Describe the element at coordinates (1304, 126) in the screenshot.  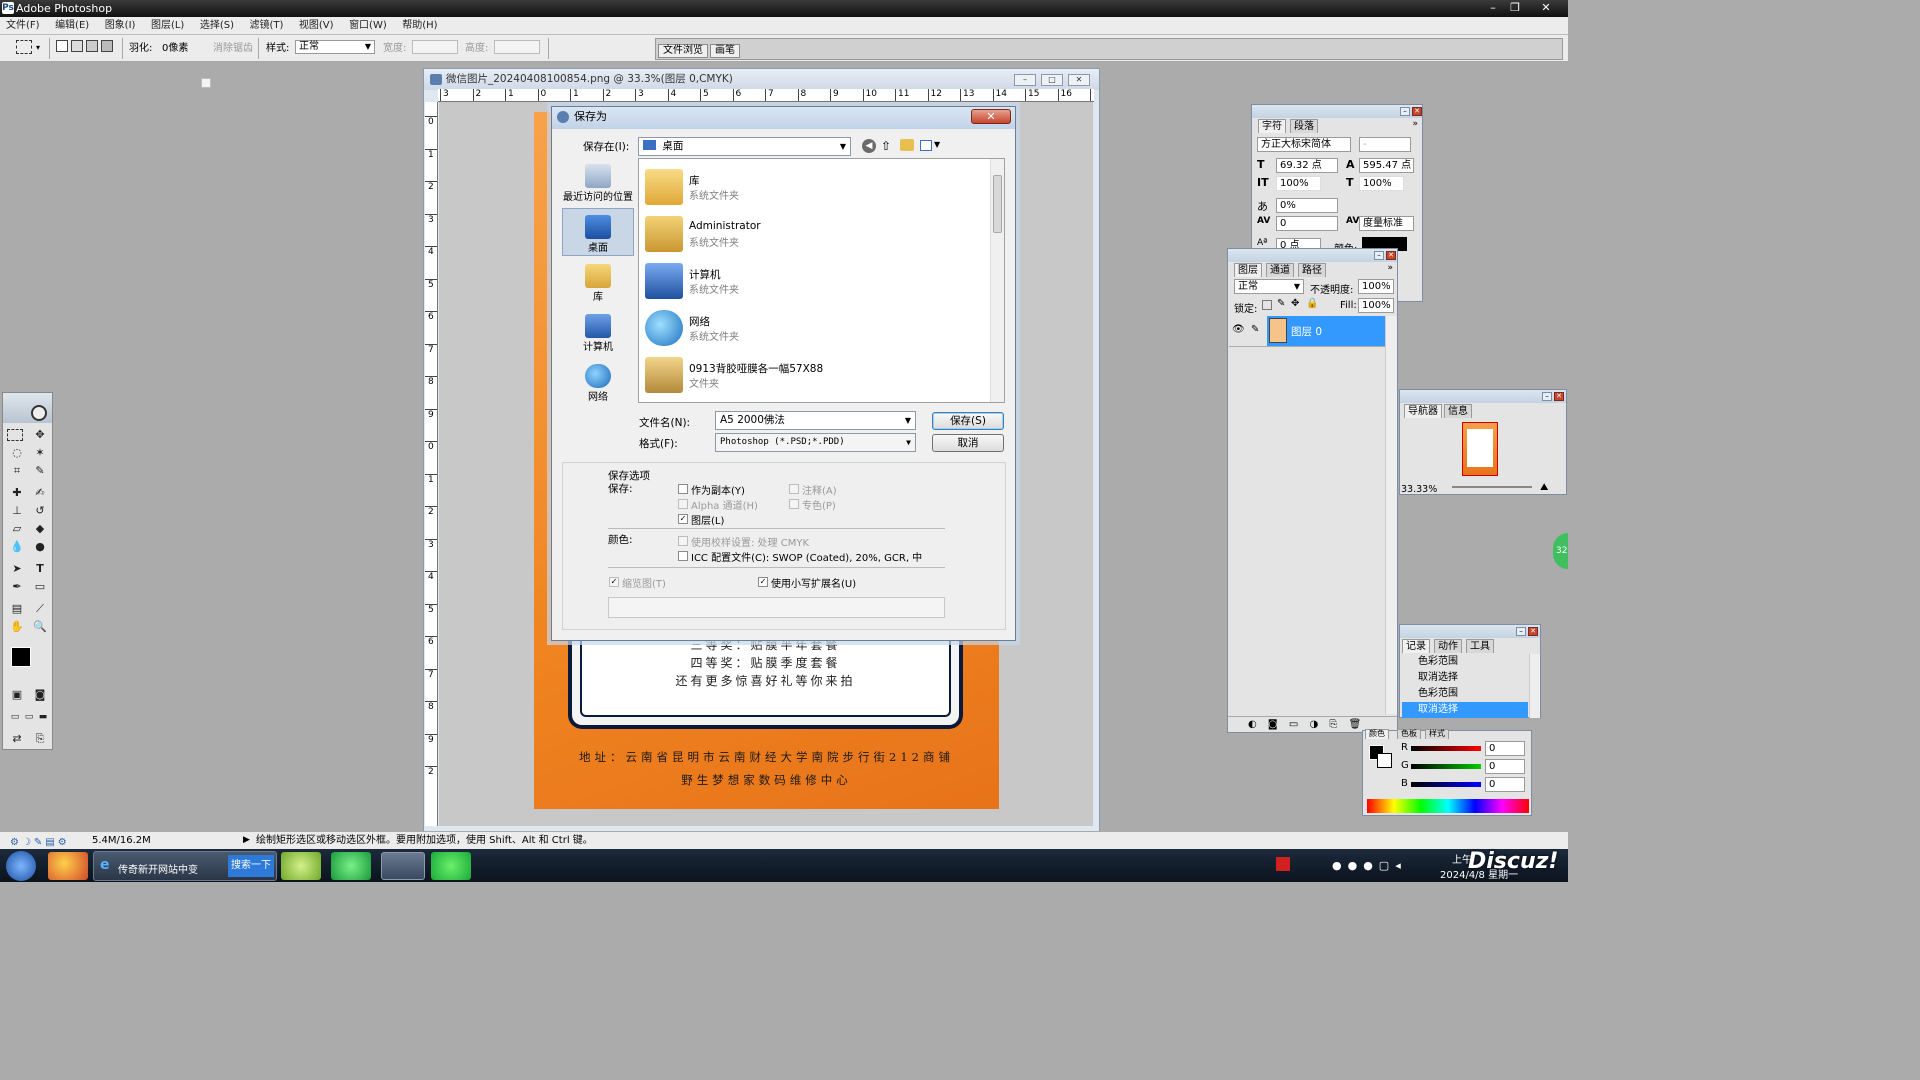
I see `tab-paragraph: 段落` at that location.